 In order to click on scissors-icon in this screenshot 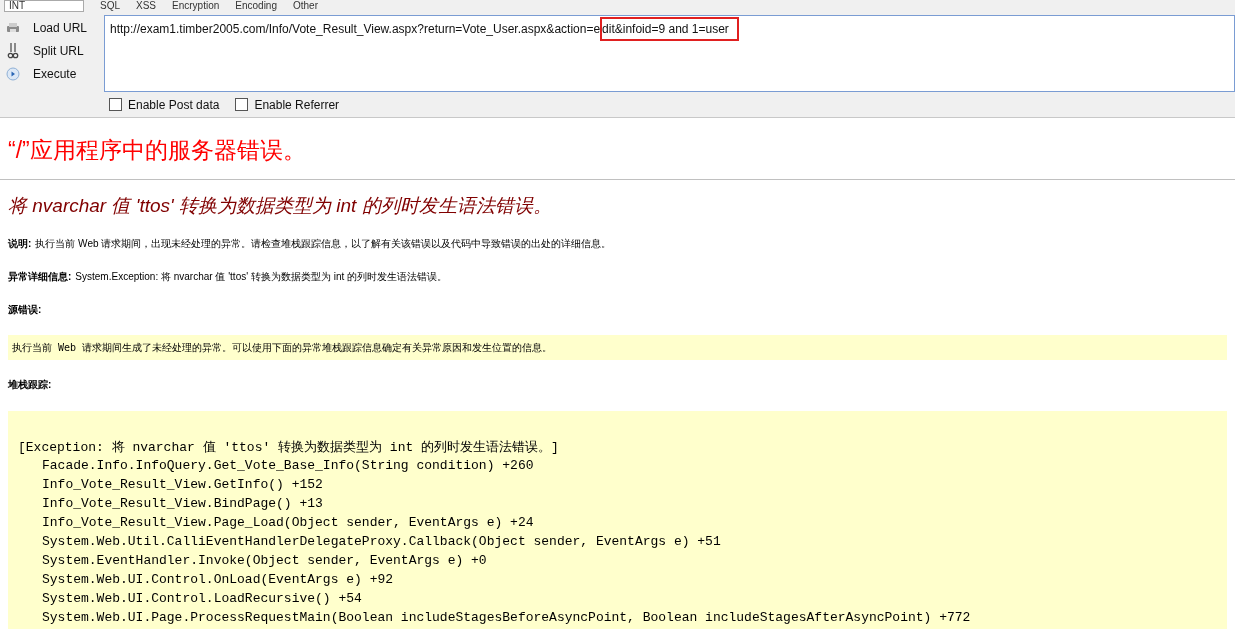, I will do `click(13, 51)`.